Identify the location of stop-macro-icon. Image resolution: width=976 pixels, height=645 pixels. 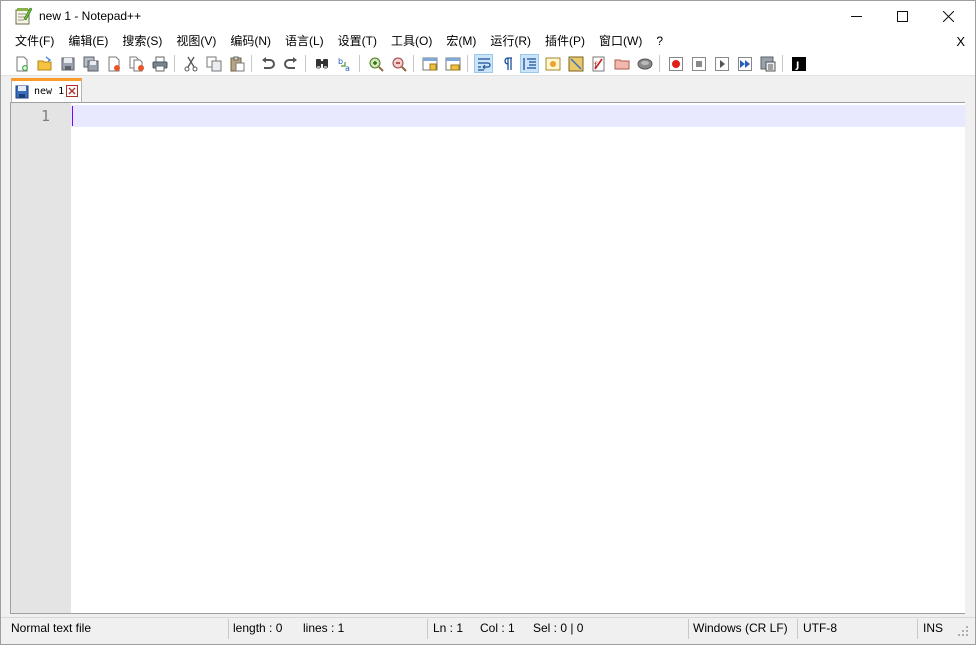
(698, 63).